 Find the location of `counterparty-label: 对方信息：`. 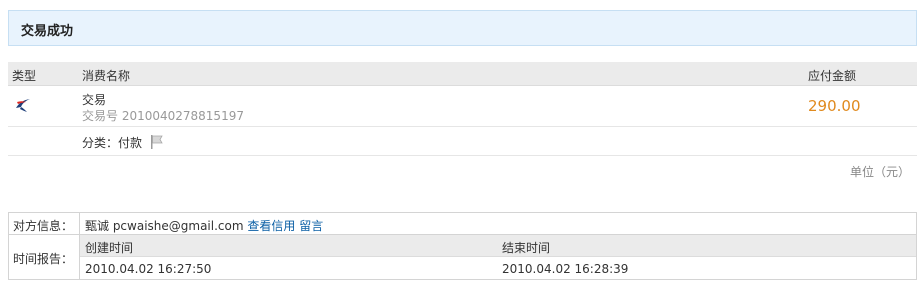

counterparty-label: 对方信息： is located at coordinates (43, 226).